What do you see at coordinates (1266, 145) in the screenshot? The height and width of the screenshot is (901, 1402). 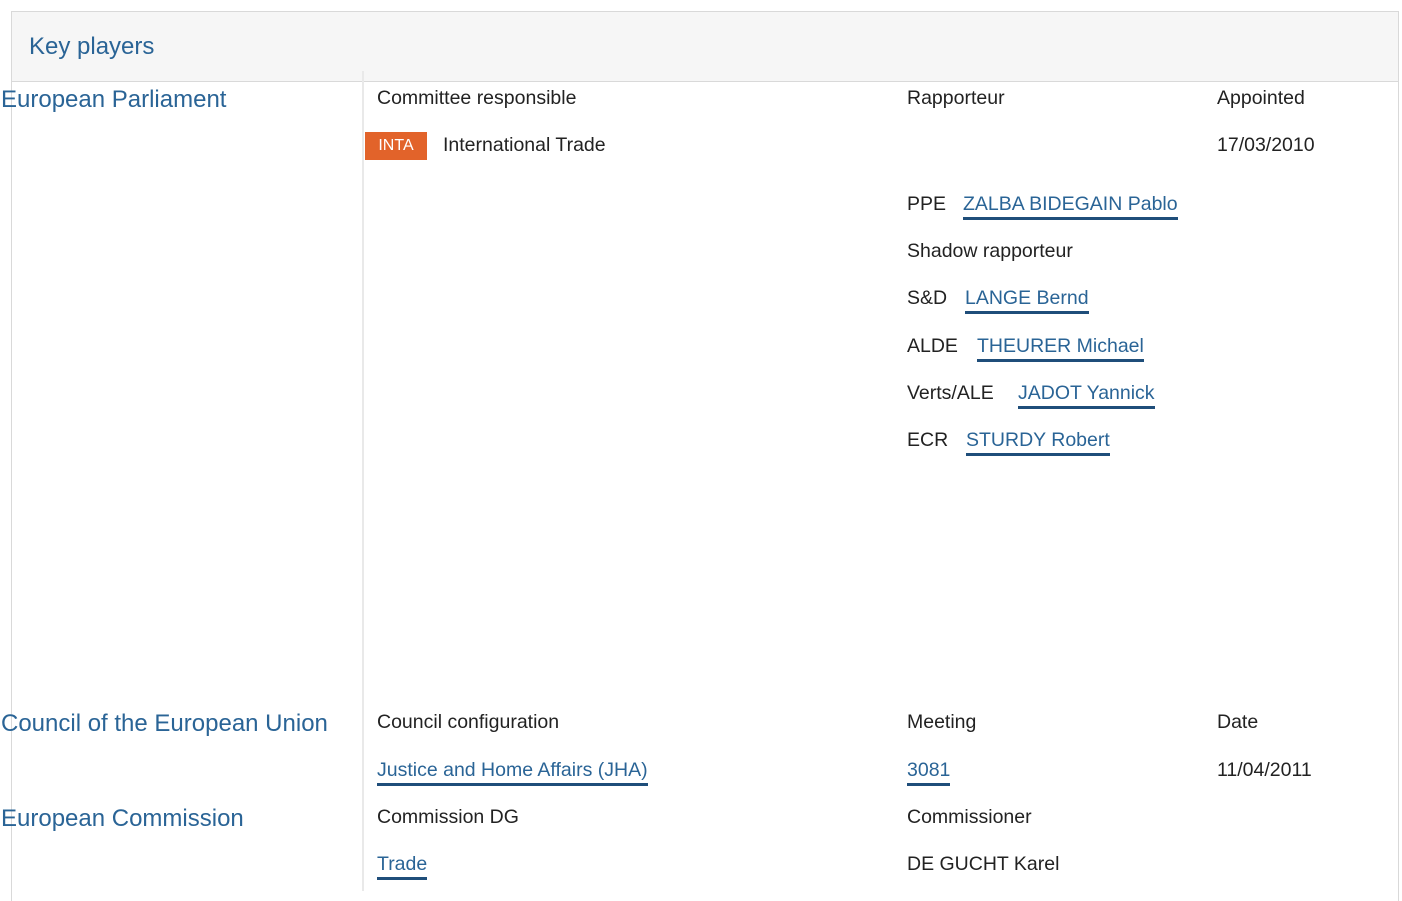 I see `appointed-date: 17/03/2010` at bounding box center [1266, 145].